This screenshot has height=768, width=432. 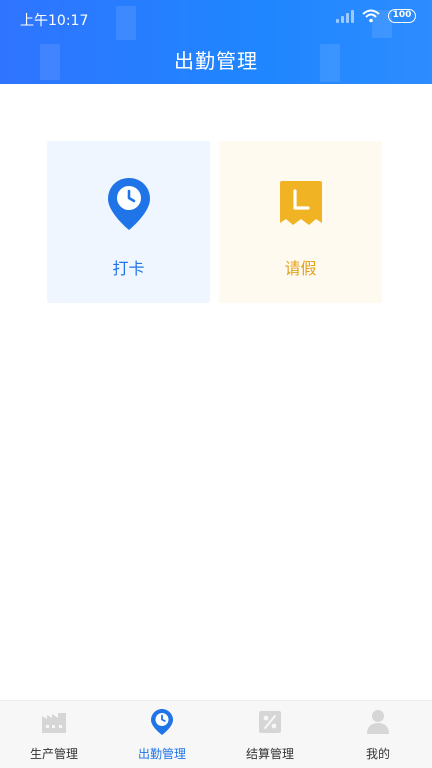 I want to click on leave-request-icon, so click(x=301, y=204).